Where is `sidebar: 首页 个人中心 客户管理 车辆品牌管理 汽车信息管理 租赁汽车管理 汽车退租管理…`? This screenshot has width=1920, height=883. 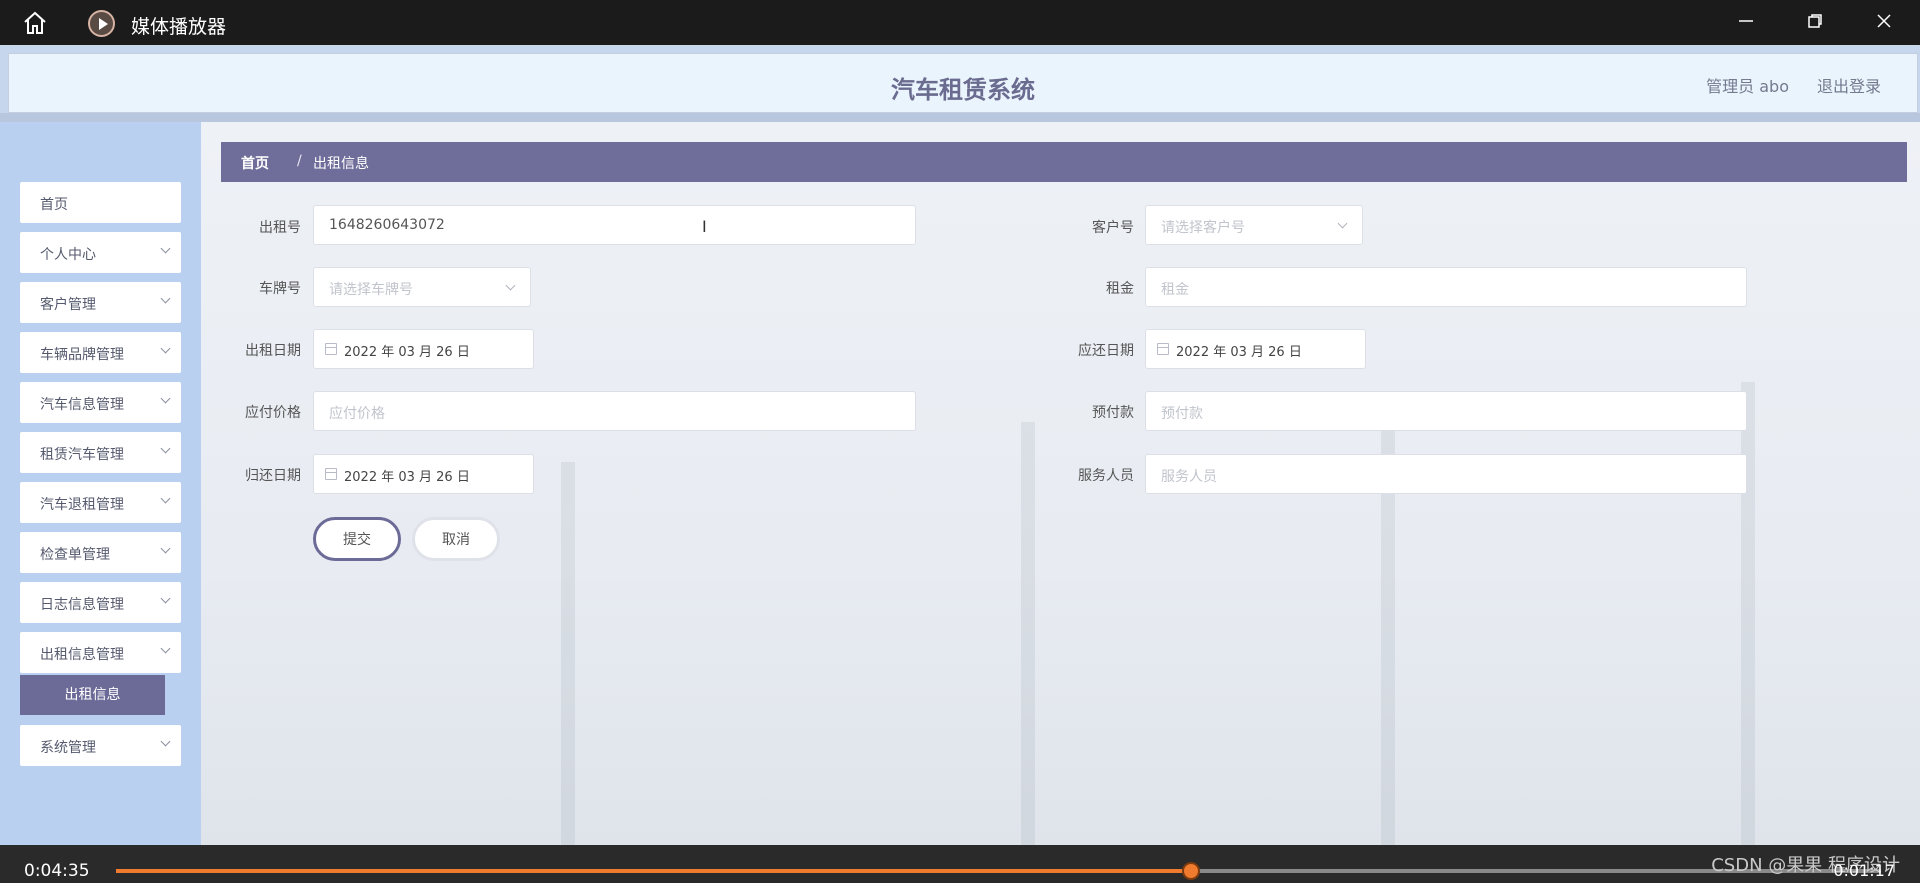 sidebar: 首页 个人中心 客户管理 车辆品牌管理 汽车信息管理 租赁汽车管理 汽车退租管理… is located at coordinates (100, 483).